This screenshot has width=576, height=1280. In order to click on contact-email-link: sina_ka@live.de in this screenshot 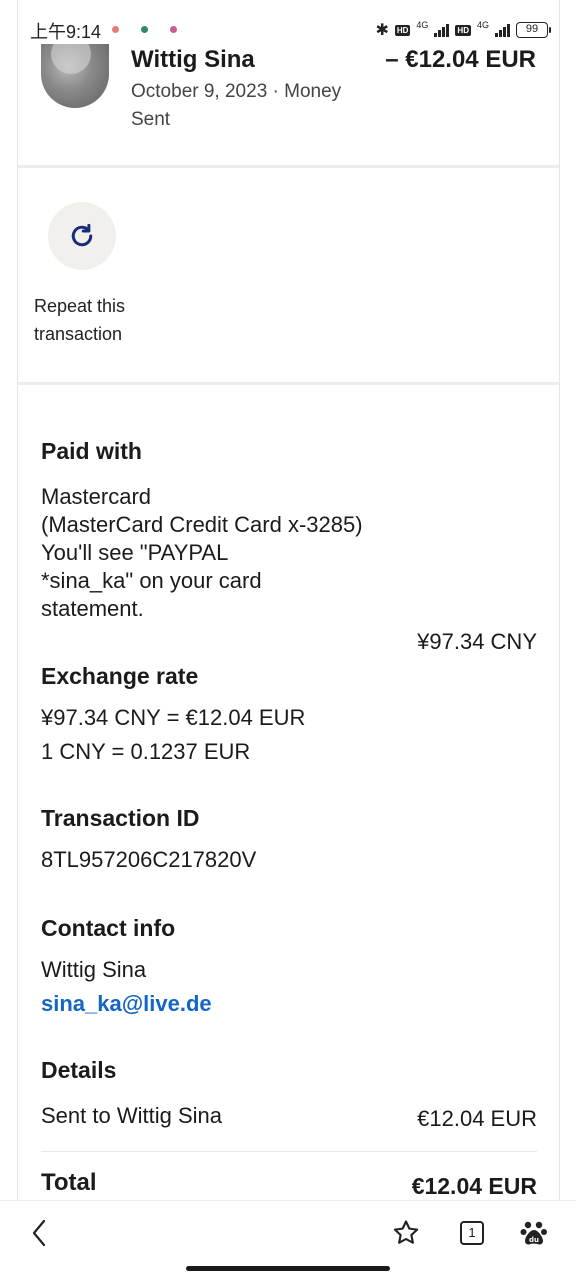, I will do `click(126, 1004)`.